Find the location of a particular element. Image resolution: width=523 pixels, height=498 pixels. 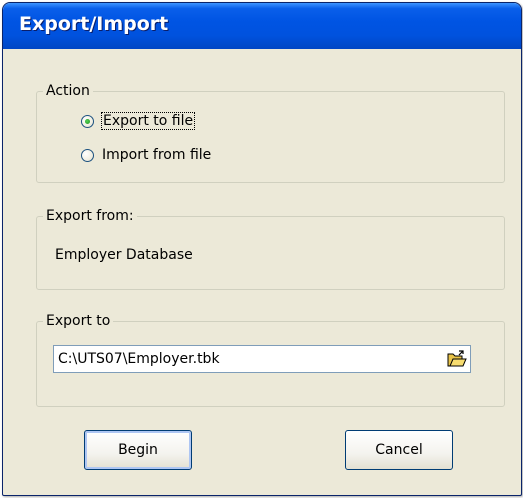

open-folder-icon is located at coordinates (457, 358).